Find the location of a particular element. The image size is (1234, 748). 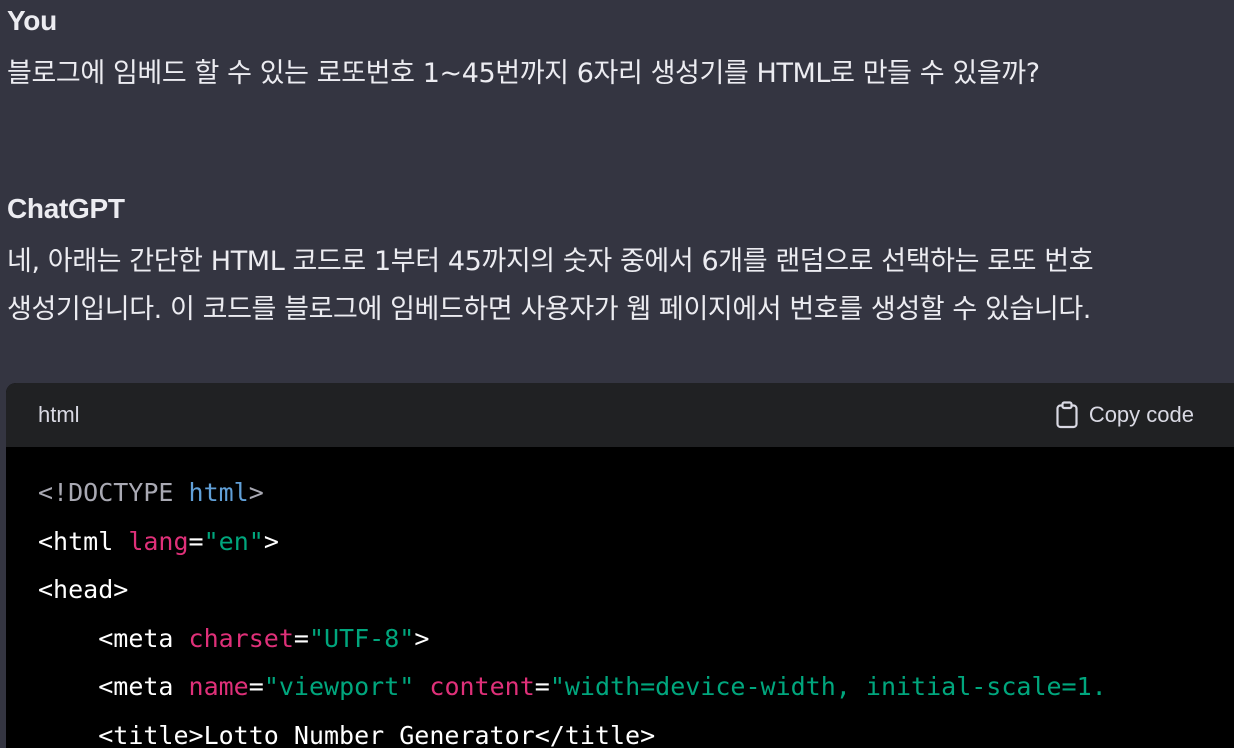

code-token: name is located at coordinates (218, 686).